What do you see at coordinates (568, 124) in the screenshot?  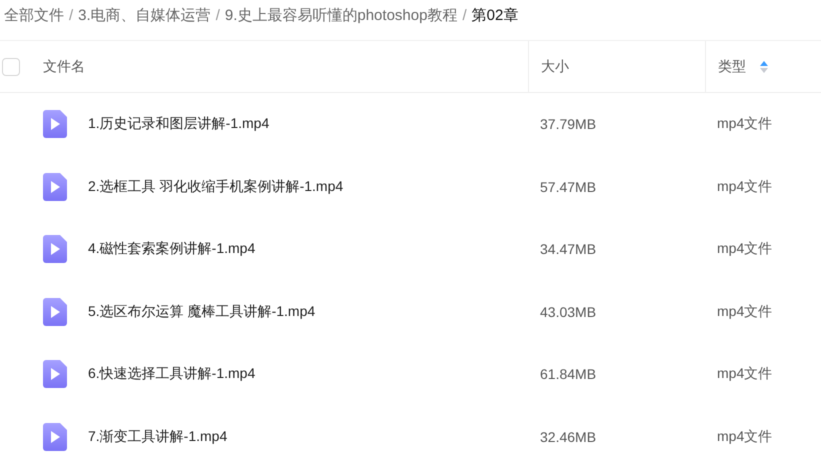 I see `file-size: 37.79MB` at bounding box center [568, 124].